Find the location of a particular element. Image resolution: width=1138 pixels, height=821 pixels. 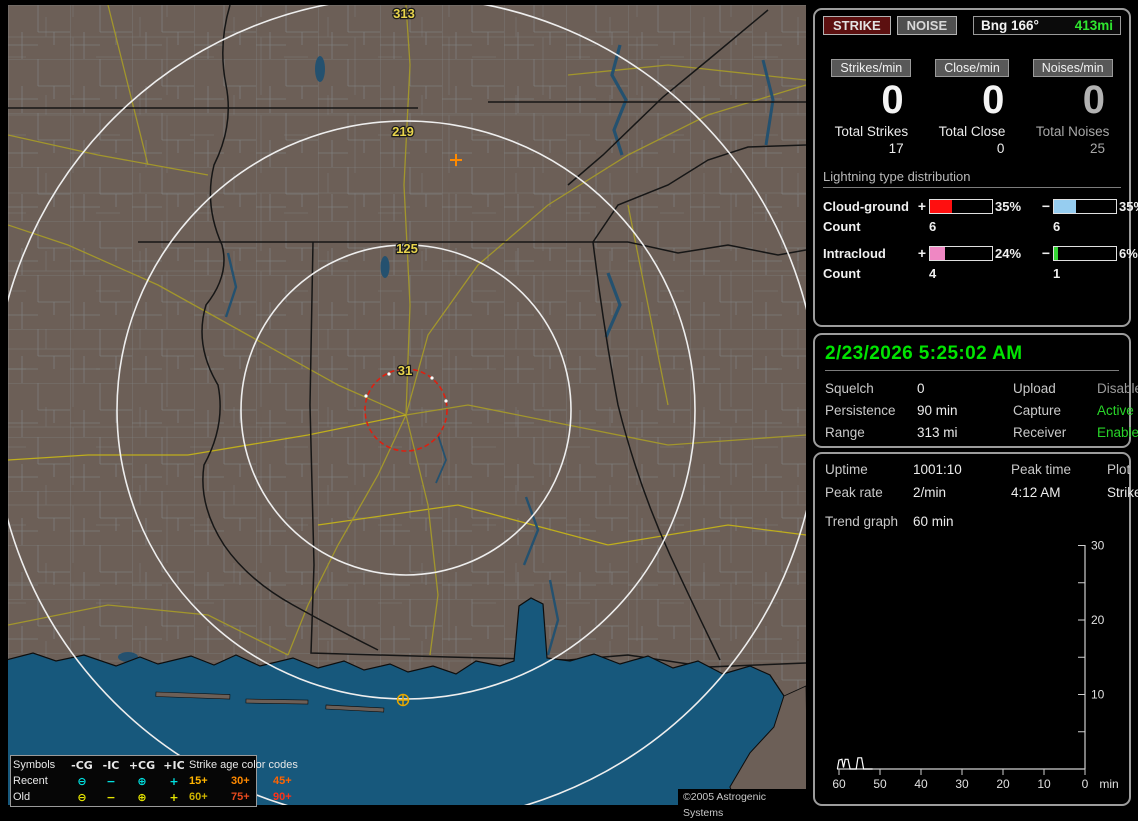

upload-status: Disabled is located at coordinates (1117, 388).